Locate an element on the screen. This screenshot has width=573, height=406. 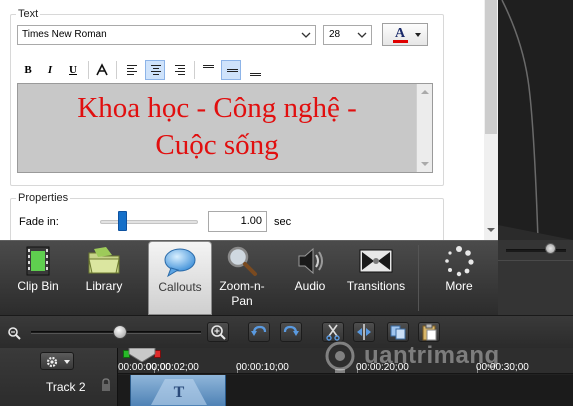
playhead is located at coordinates (142, 355).